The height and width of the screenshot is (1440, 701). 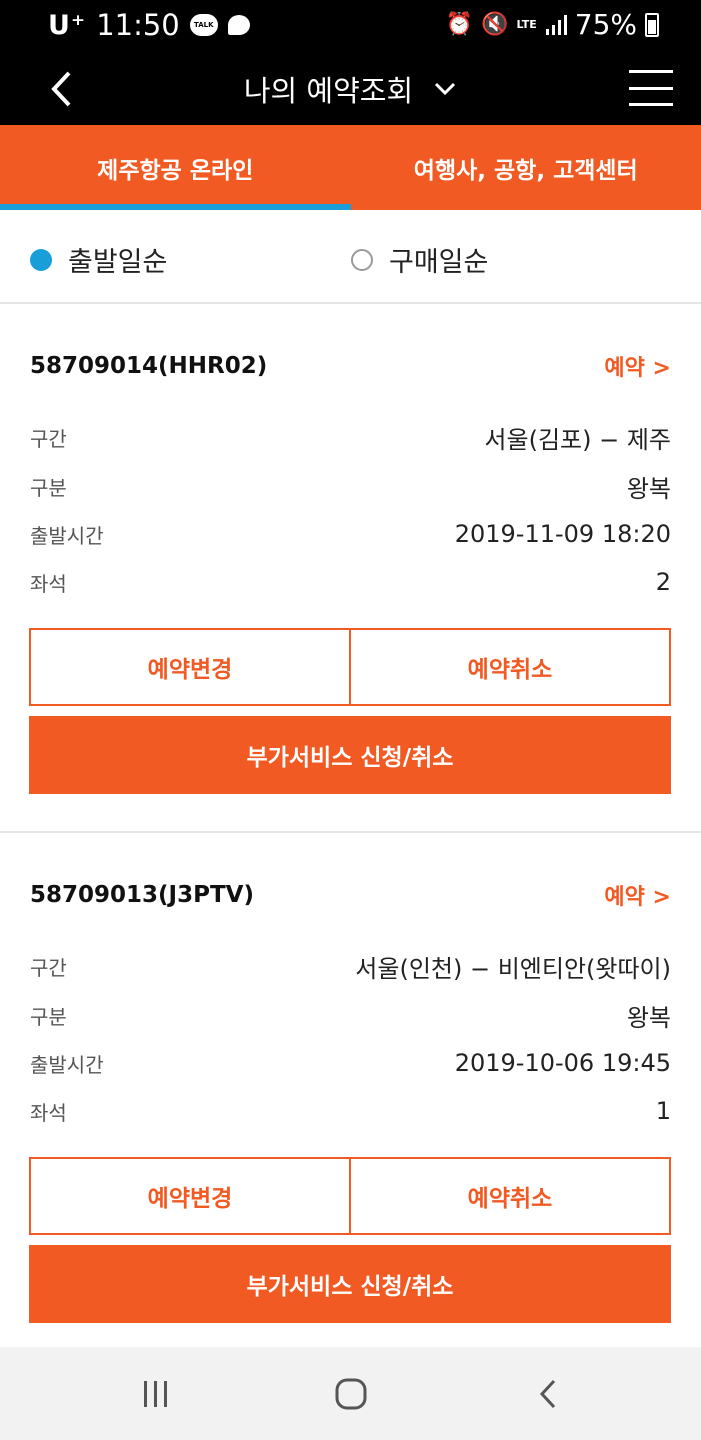 What do you see at coordinates (350, 257) in the screenshot?
I see `sort-options: 출발일순 구매일순` at bounding box center [350, 257].